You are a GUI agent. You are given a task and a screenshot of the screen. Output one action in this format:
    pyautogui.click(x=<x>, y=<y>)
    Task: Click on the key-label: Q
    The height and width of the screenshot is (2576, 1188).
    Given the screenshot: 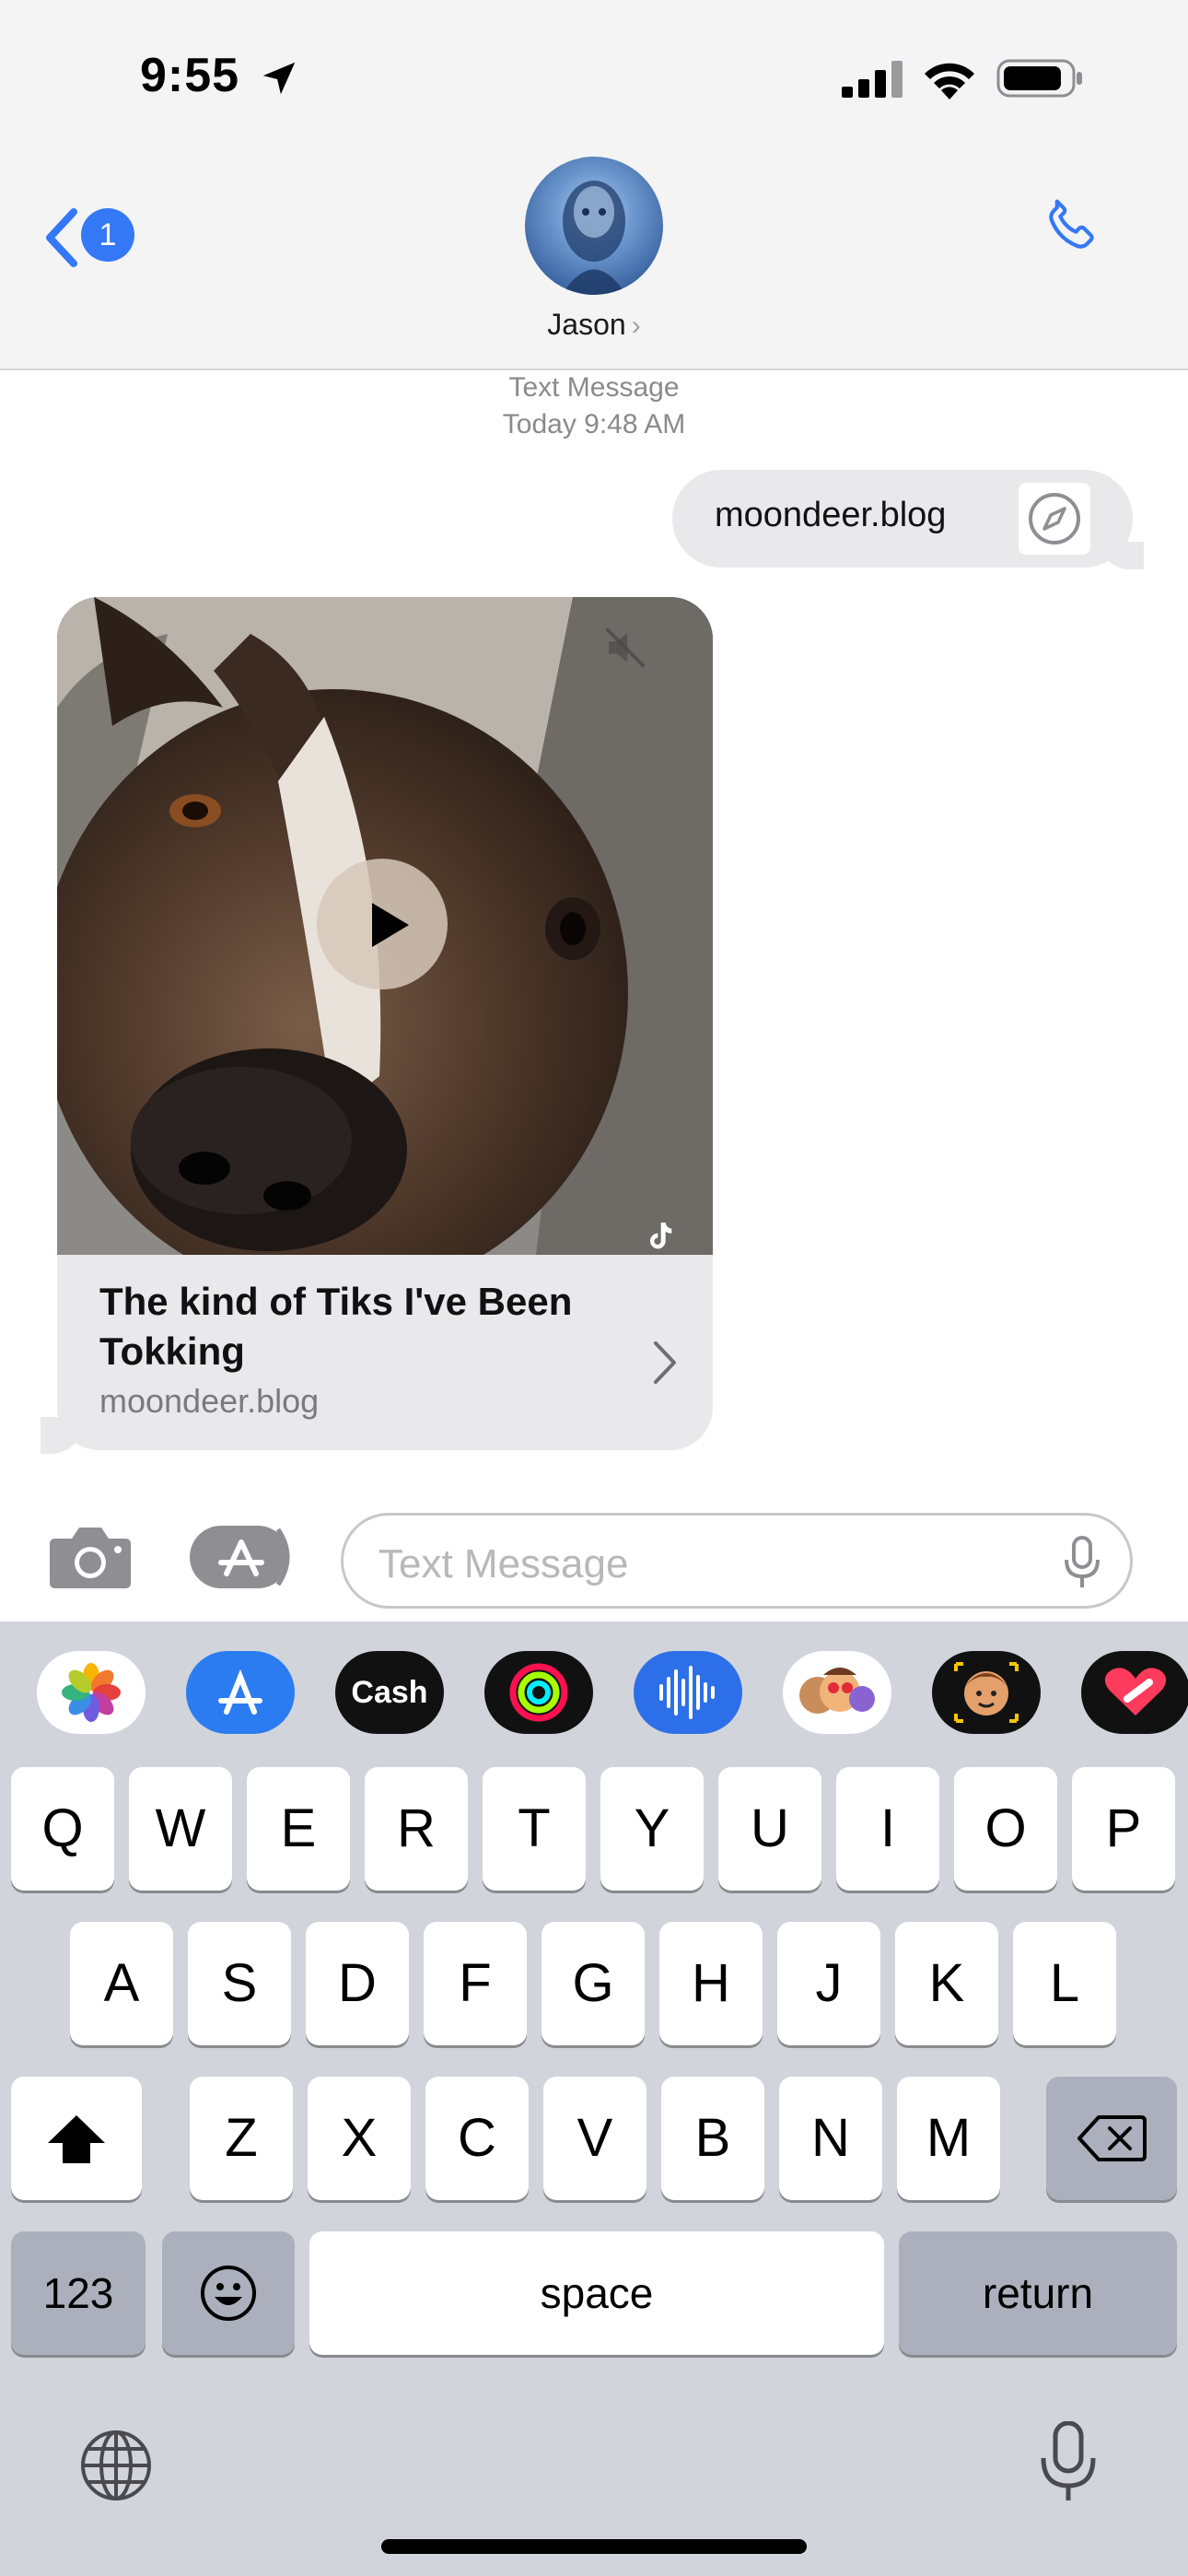 What is the action you would take?
    pyautogui.click(x=63, y=1828)
    